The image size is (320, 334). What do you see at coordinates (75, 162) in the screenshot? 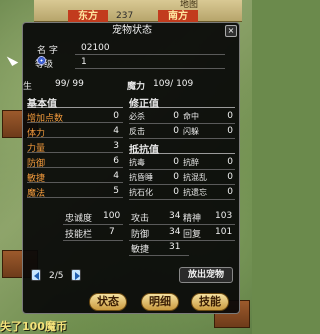
I see `base-stat-row: 防御 6` at bounding box center [75, 162].